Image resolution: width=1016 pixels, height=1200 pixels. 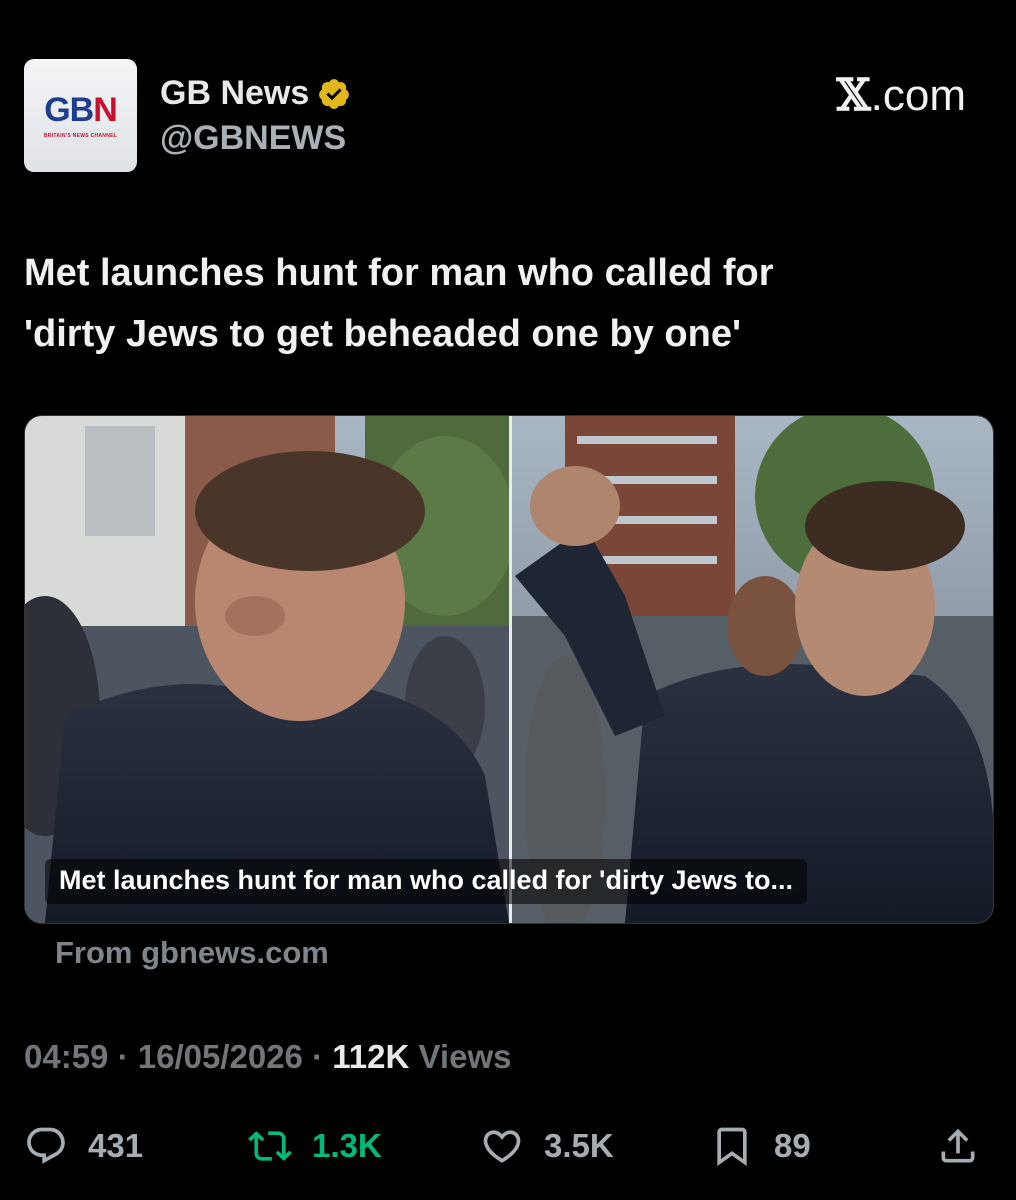 I want to click on action-bar: 431 1.3K 3.5K 89, so click(x=508, y=1146).